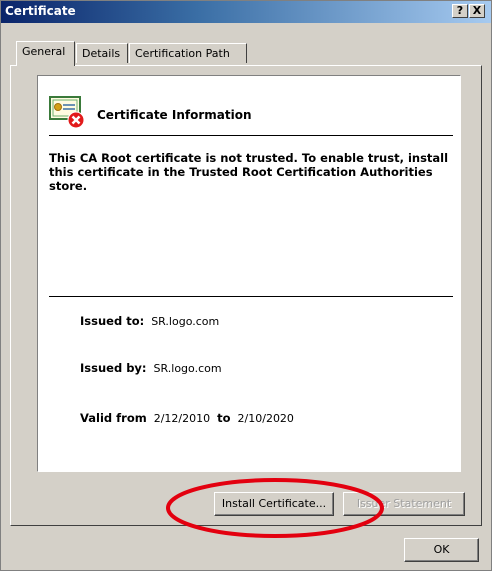 The height and width of the screenshot is (571, 492). Describe the element at coordinates (112, 321) in the screenshot. I see `issued-to-label: Issued to:` at that location.